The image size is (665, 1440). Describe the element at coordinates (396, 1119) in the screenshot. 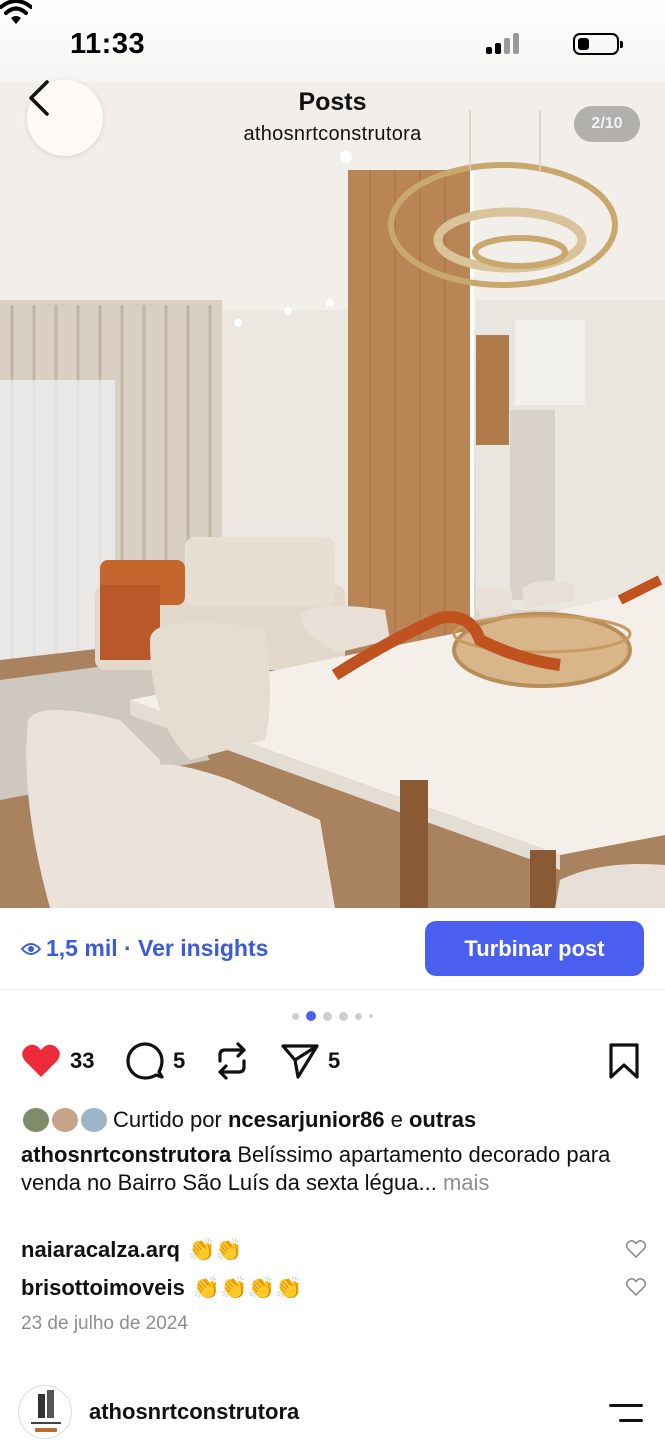

I see `liked-by-joiner: e` at that location.